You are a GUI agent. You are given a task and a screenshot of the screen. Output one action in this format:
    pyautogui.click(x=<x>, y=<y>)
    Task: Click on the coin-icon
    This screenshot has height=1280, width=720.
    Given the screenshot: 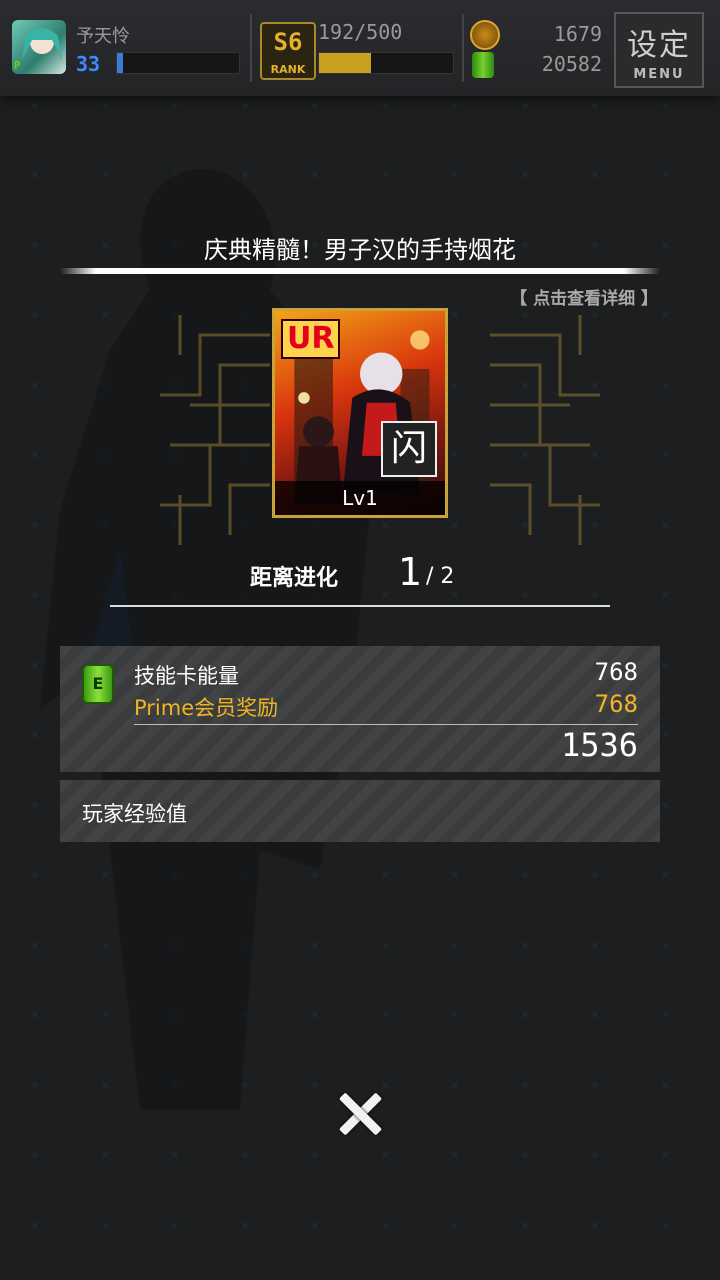 What is the action you would take?
    pyautogui.click(x=485, y=35)
    